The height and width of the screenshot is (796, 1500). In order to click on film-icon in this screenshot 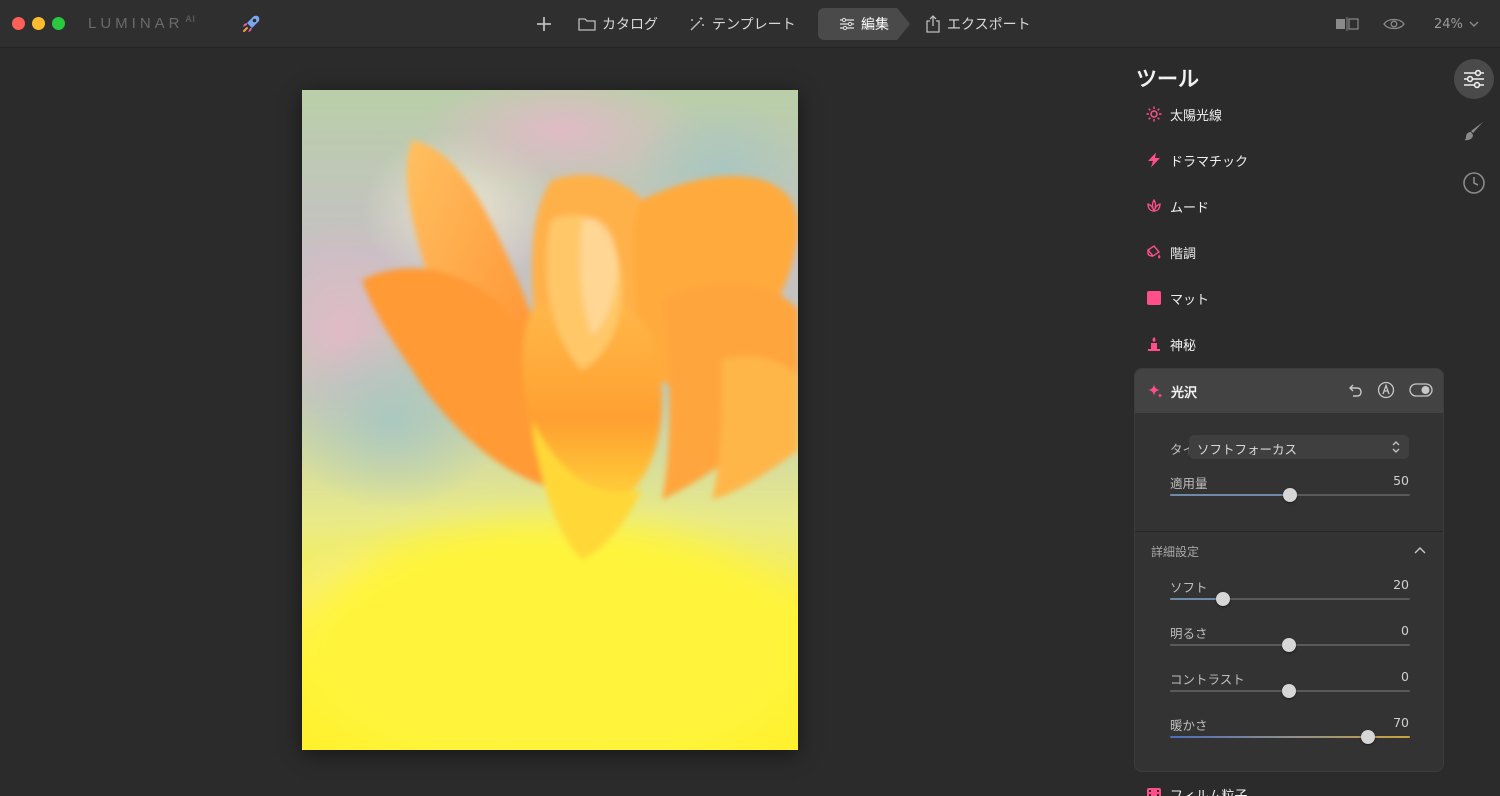, I will do `click(1154, 791)`.